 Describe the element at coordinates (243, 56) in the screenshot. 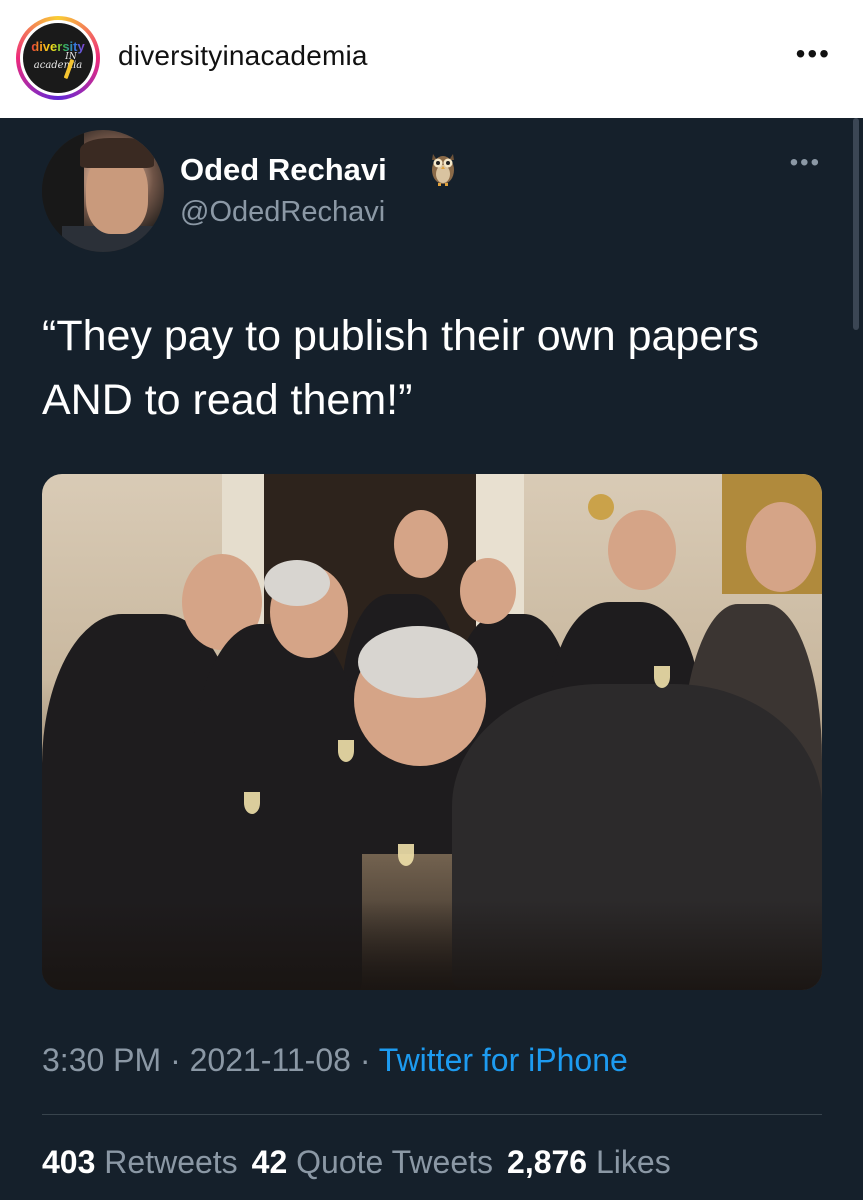

I see `post-username: diversityinacademia` at that location.